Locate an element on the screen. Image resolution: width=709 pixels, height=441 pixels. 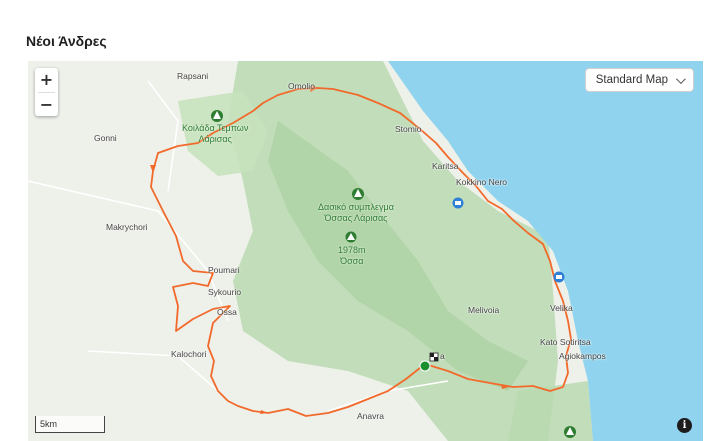
poi-label-ossa-peak: 1978m Όσσα is located at coordinates (352, 255).